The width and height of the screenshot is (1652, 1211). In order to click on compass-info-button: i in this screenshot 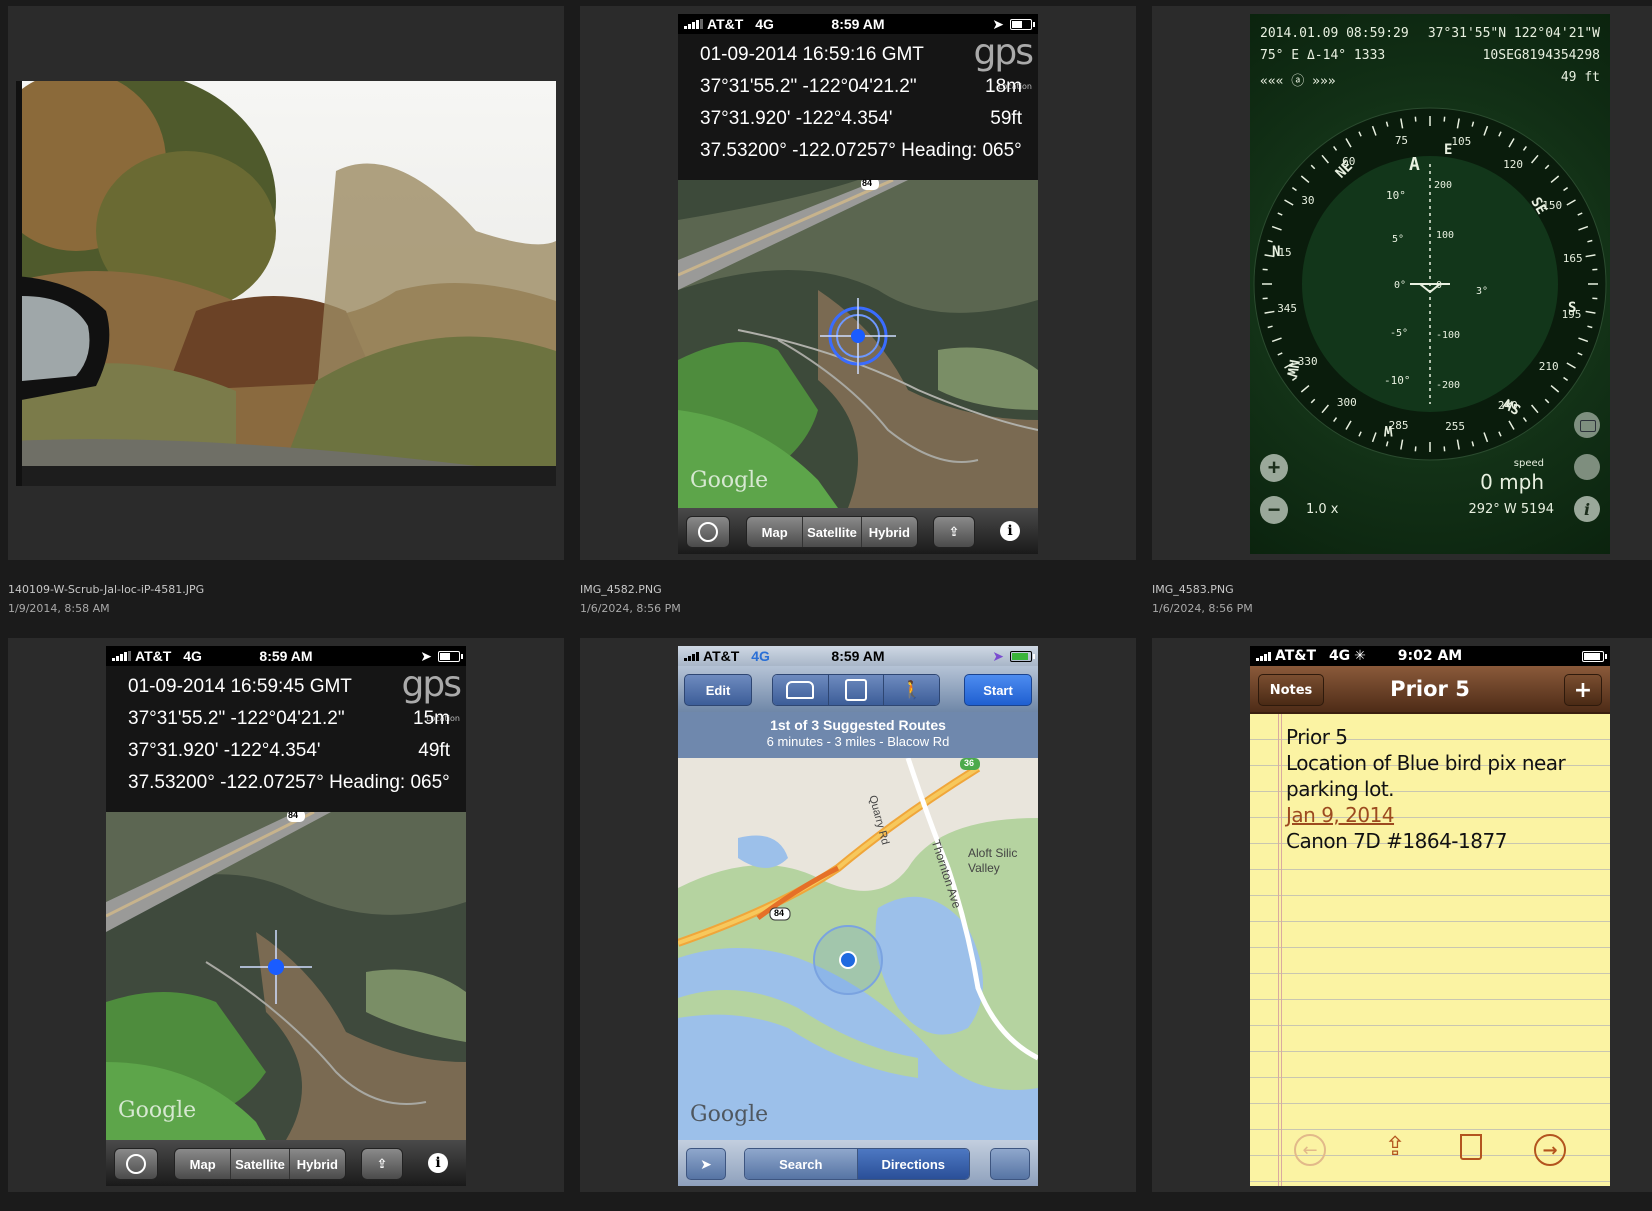, I will do `click(1587, 509)`.